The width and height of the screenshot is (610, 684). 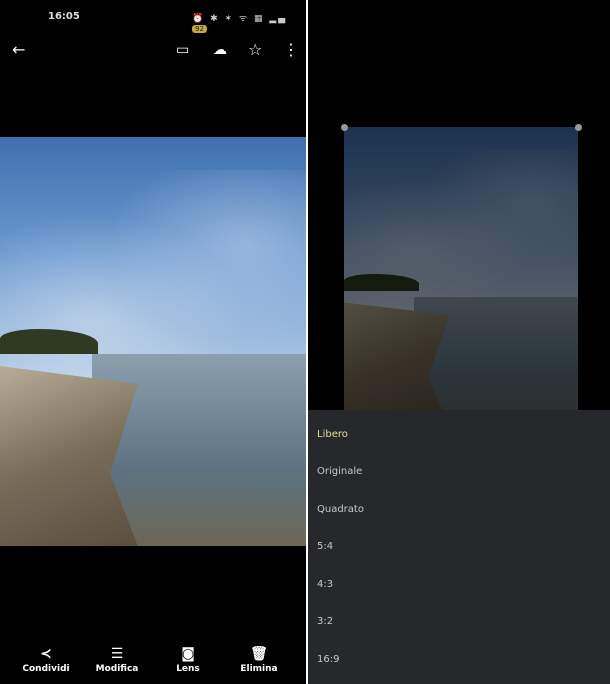 What do you see at coordinates (344, 127) in the screenshot?
I see `crop-handle-top-left` at bounding box center [344, 127].